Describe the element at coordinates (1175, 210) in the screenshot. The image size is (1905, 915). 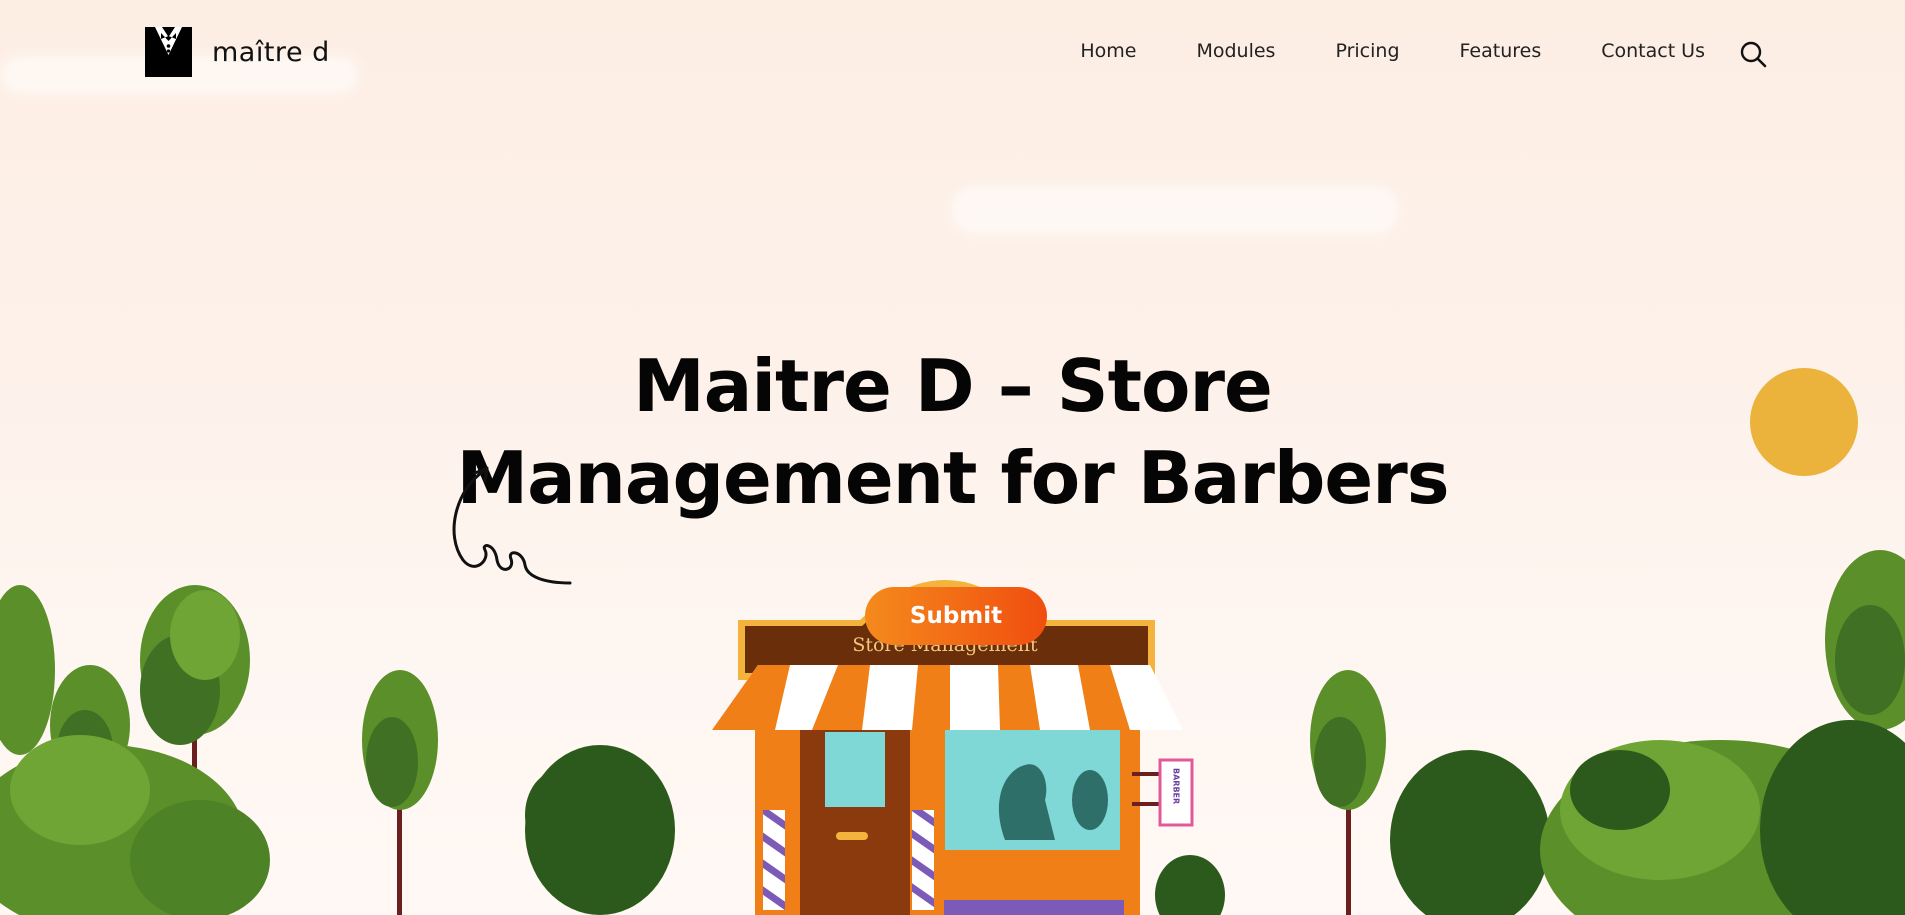
I see `background-cloud` at that location.